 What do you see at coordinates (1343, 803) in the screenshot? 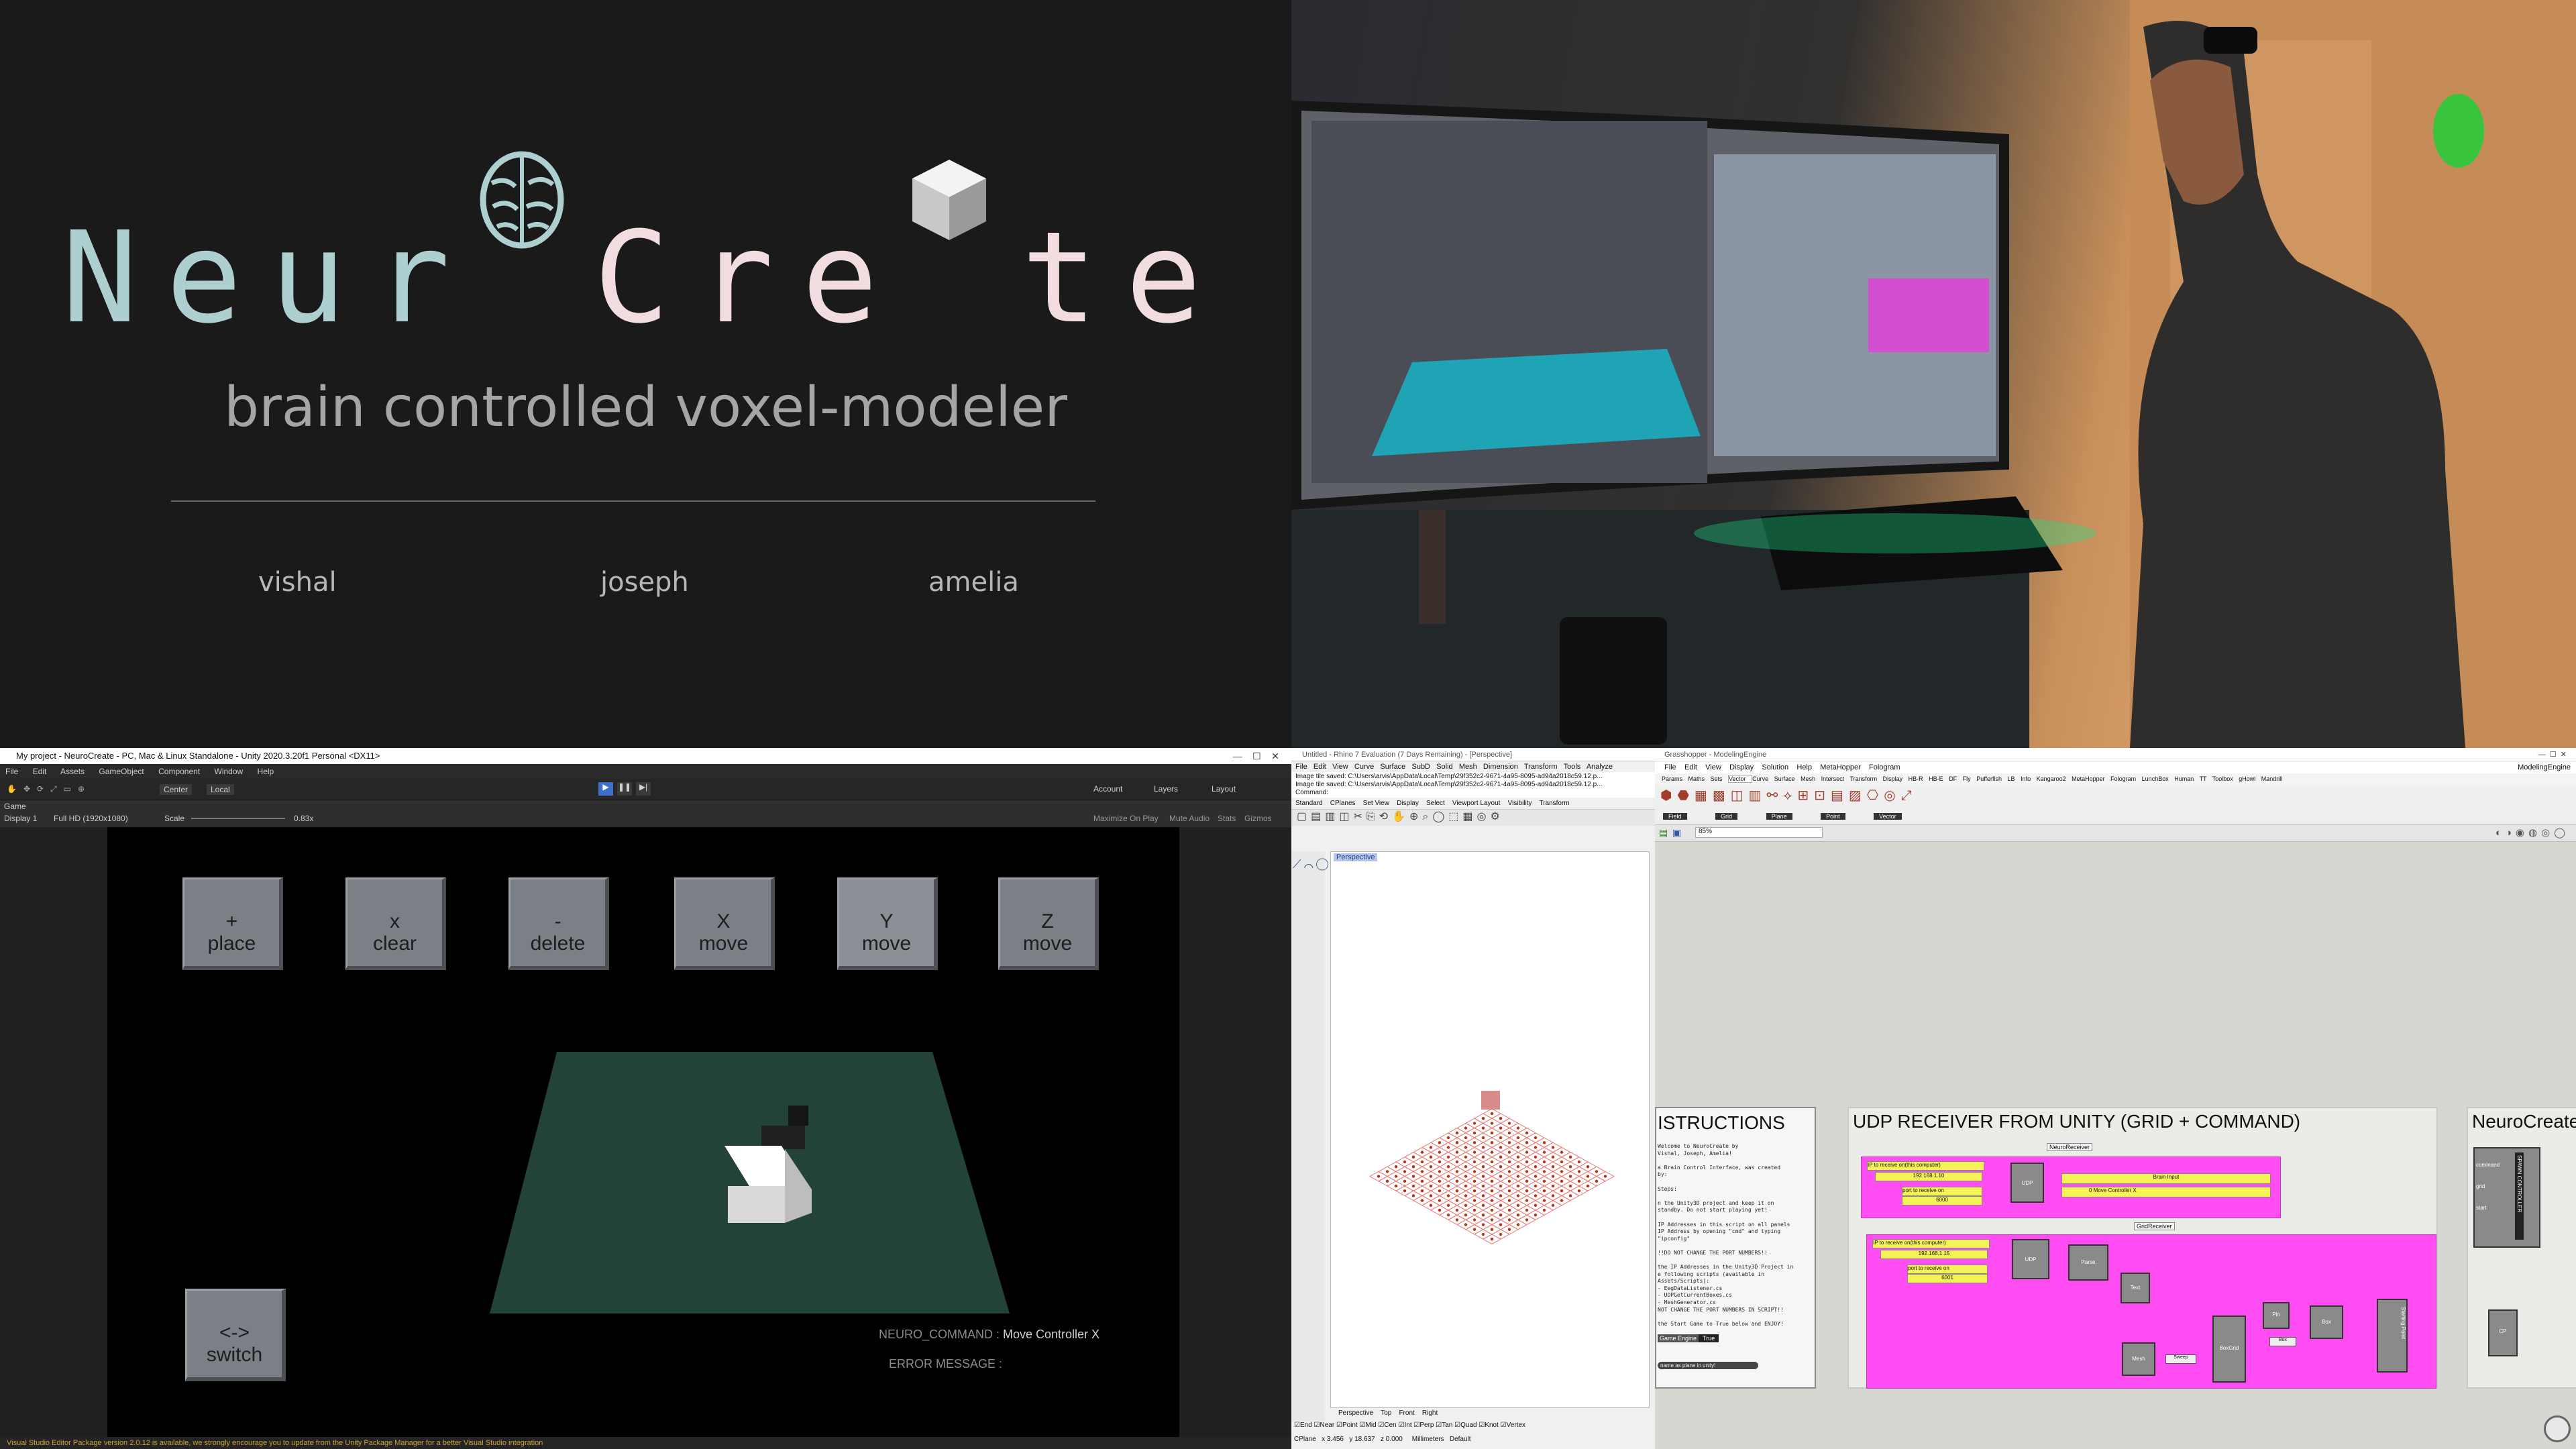
I see `tab-cplanes: CPlanes` at bounding box center [1343, 803].